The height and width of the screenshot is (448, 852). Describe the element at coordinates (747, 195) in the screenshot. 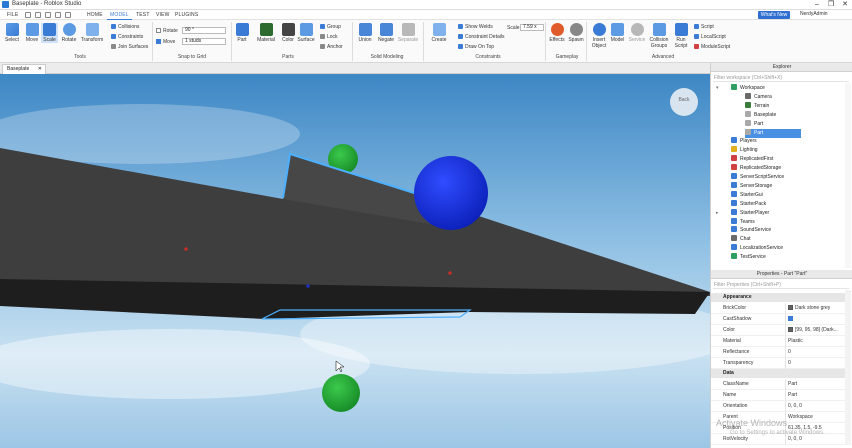

I see `explorer-item: StarterGui` at that location.